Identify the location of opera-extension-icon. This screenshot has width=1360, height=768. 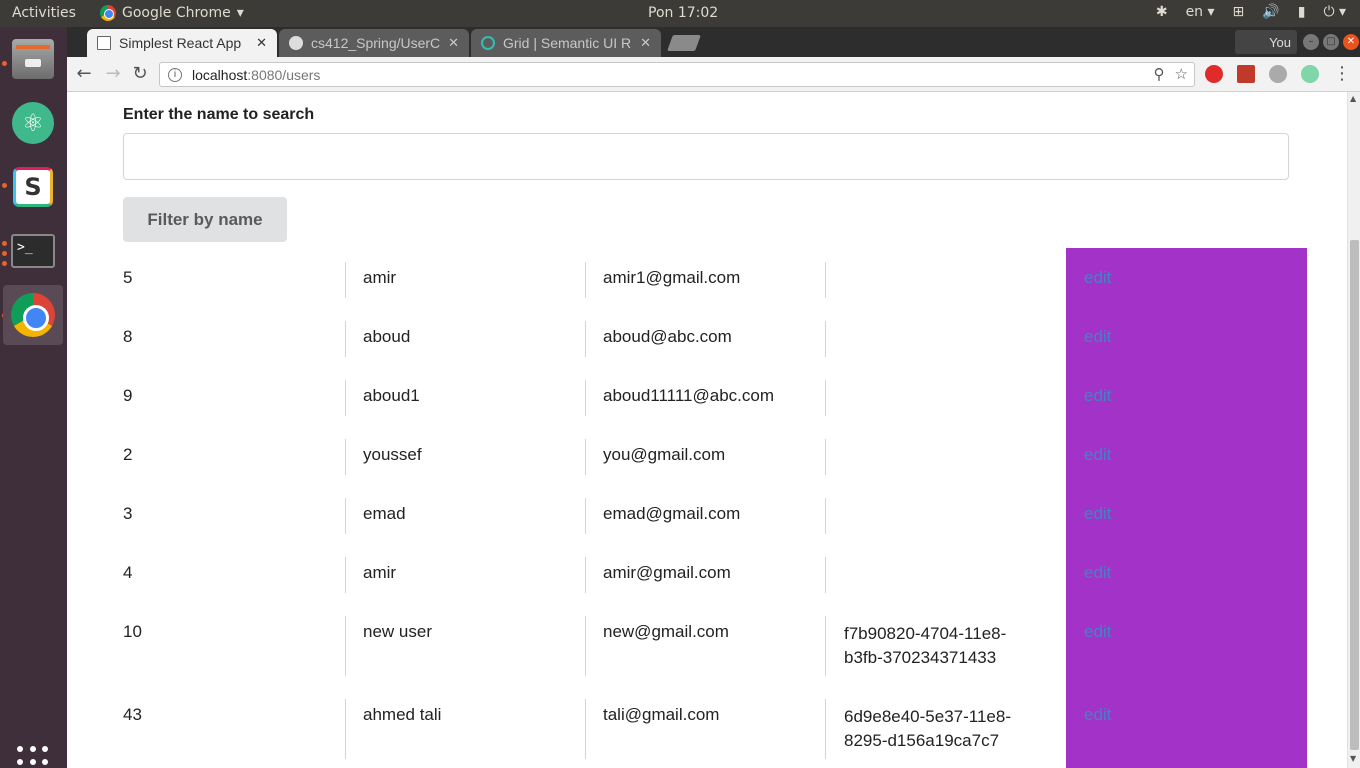
(1214, 74).